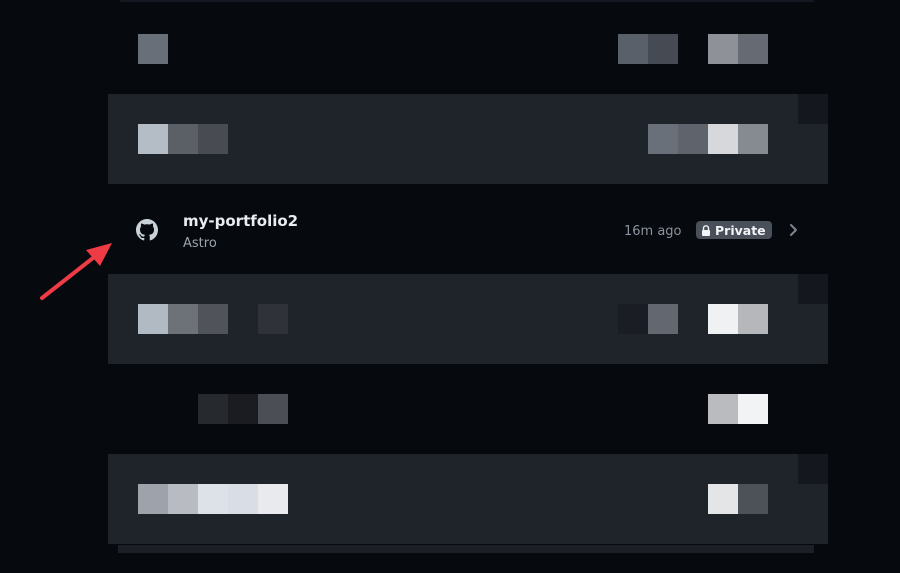 The image size is (900, 573). I want to click on github-icon, so click(147, 230).